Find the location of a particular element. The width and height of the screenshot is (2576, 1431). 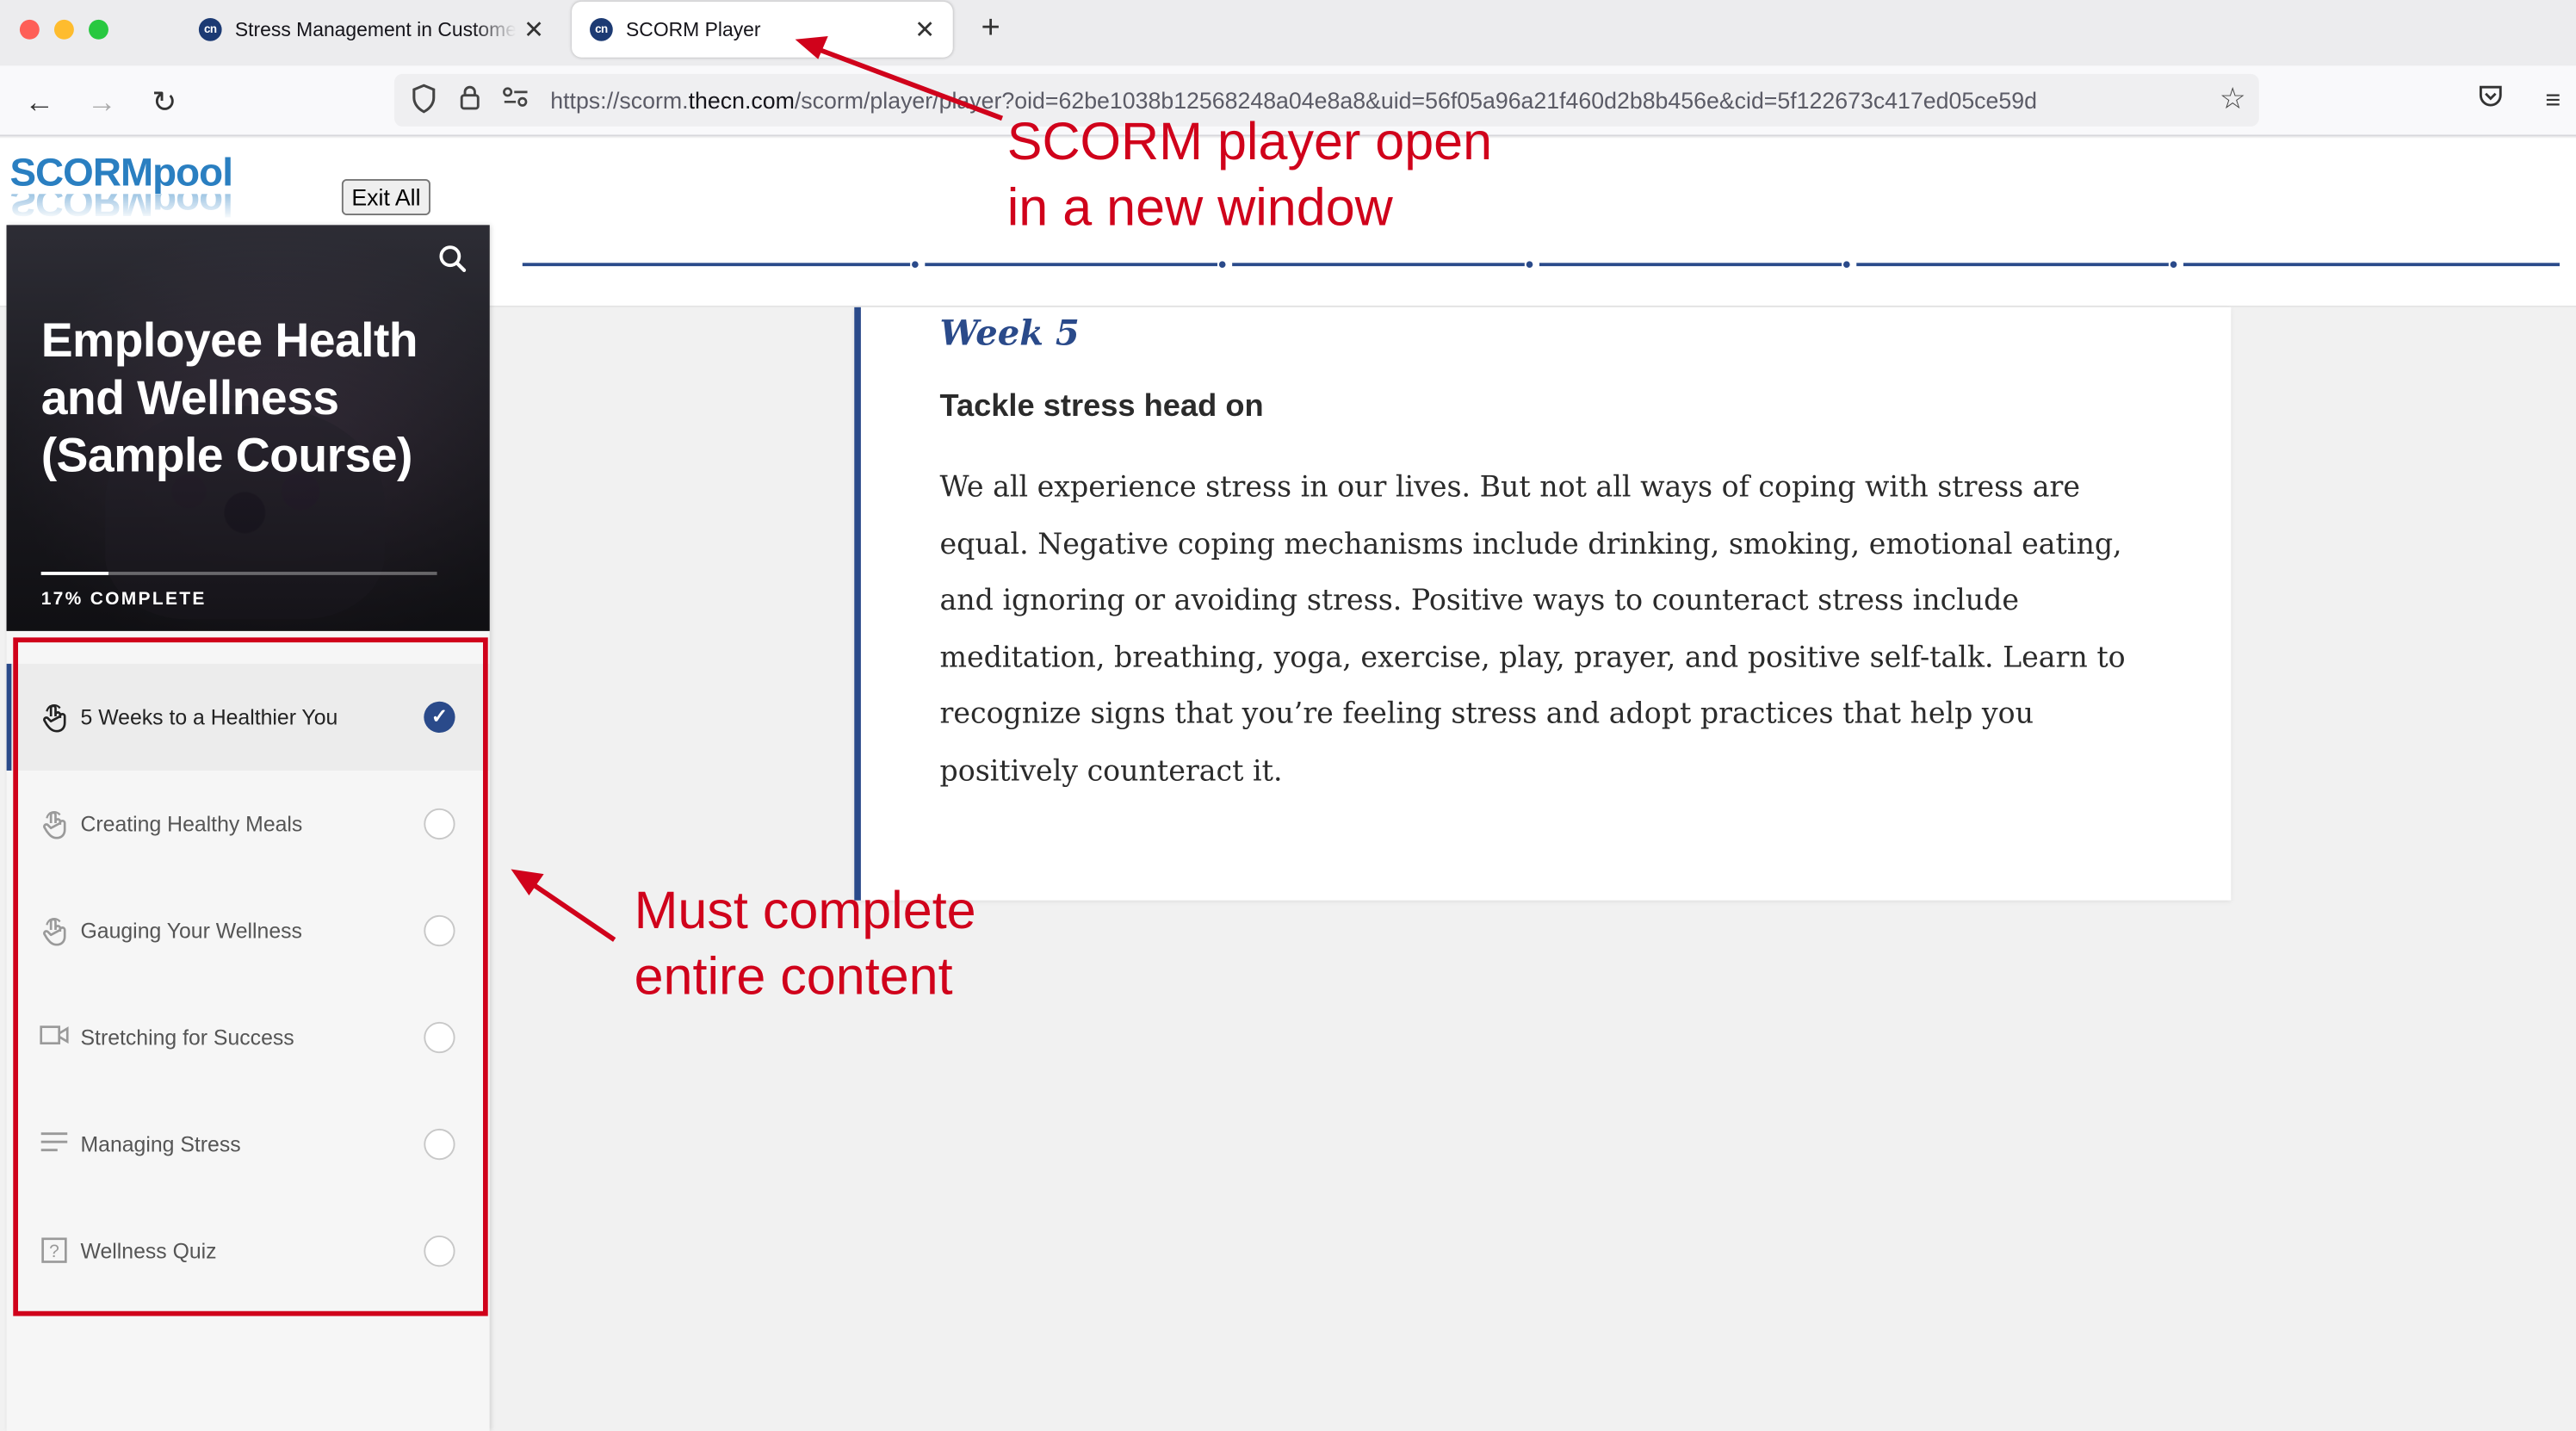

shield-icon is located at coordinates (424, 100).